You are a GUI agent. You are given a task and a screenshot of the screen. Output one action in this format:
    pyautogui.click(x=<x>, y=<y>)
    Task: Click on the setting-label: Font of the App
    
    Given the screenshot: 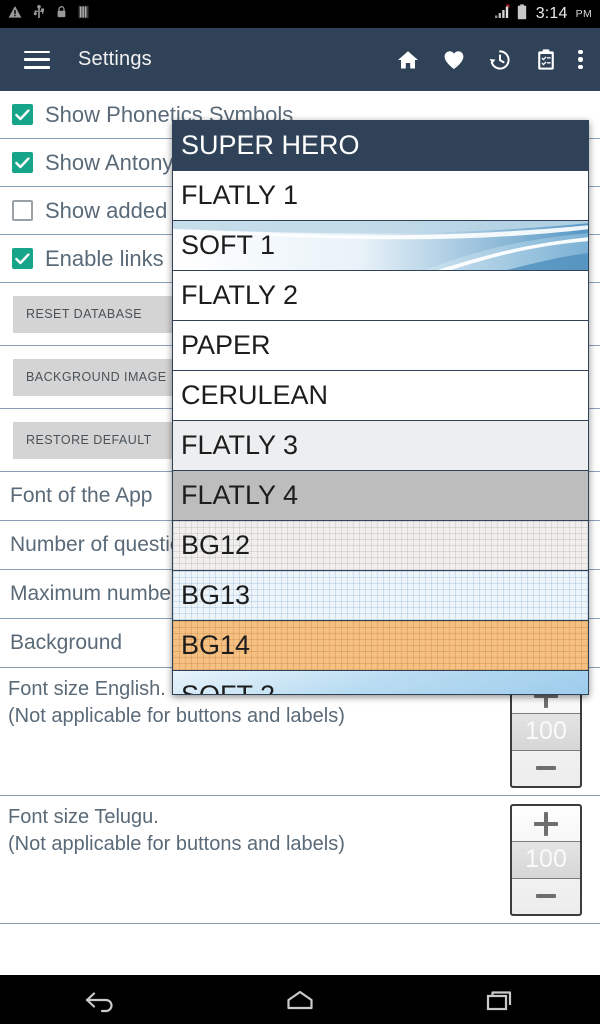 What is the action you would take?
    pyautogui.click(x=81, y=495)
    